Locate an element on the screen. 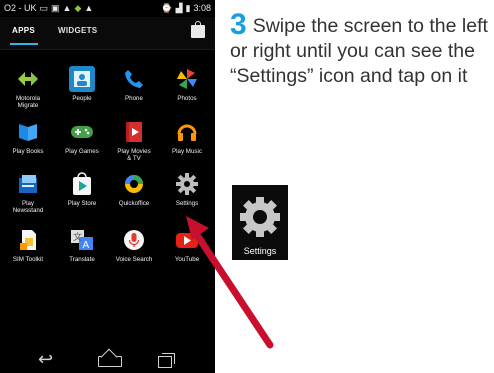 Image resolution: width=494 pixels, height=373 pixels. pointer-arrow is located at coordinates (230, 282).